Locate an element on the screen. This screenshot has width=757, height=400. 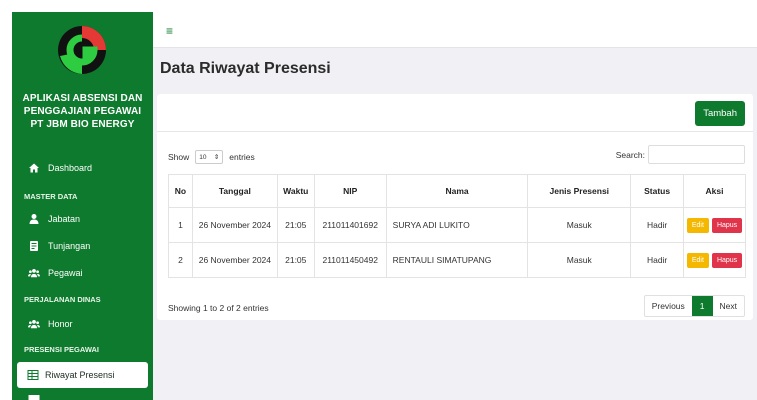
sidebar-item-honor: Honor is located at coordinates (50, 324).